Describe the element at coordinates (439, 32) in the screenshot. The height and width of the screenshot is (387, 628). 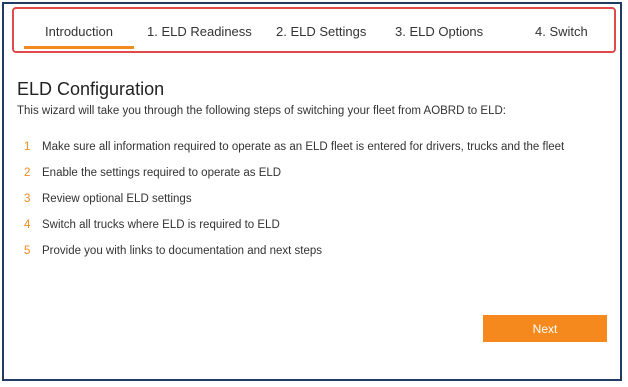
I see `tab-eld-options: 3. ELD Options` at that location.